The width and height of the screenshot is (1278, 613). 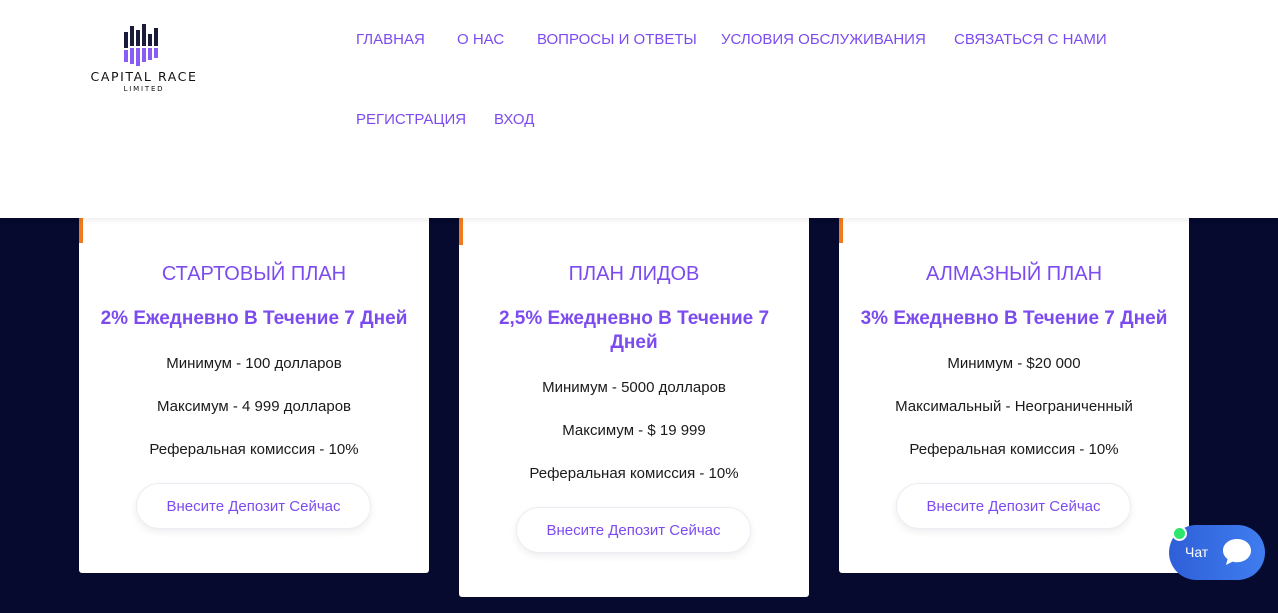 What do you see at coordinates (144, 89) in the screenshot?
I see `logo-subtitle: LIMITED` at bounding box center [144, 89].